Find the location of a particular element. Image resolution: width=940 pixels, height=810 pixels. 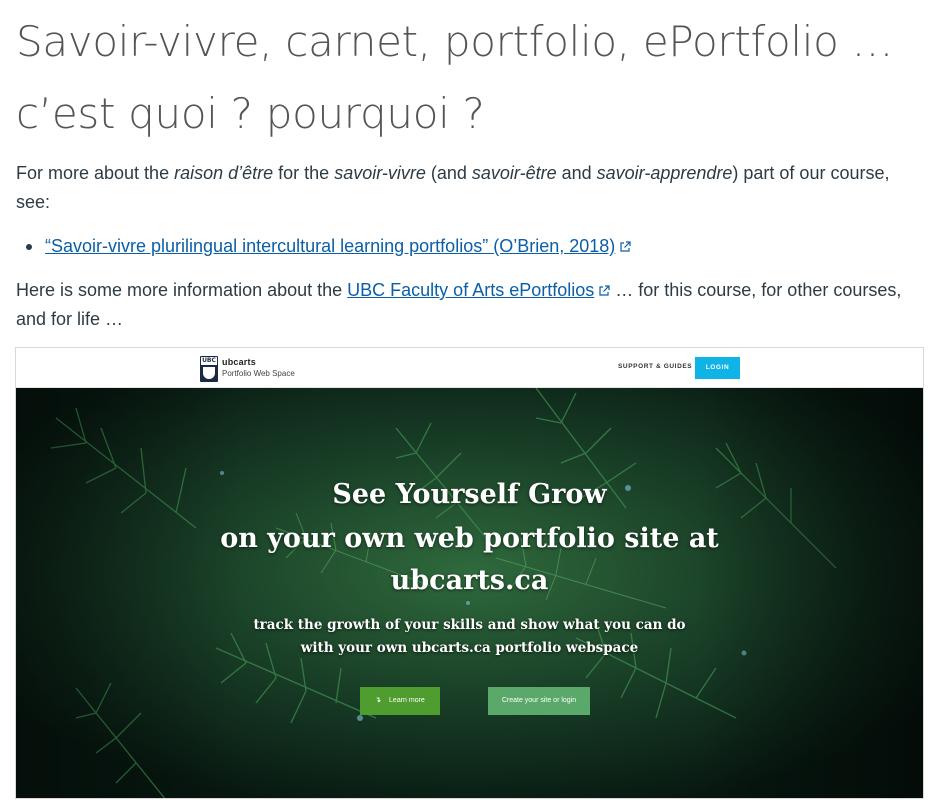

intro-emphasis: raison d’être is located at coordinates (224, 173).